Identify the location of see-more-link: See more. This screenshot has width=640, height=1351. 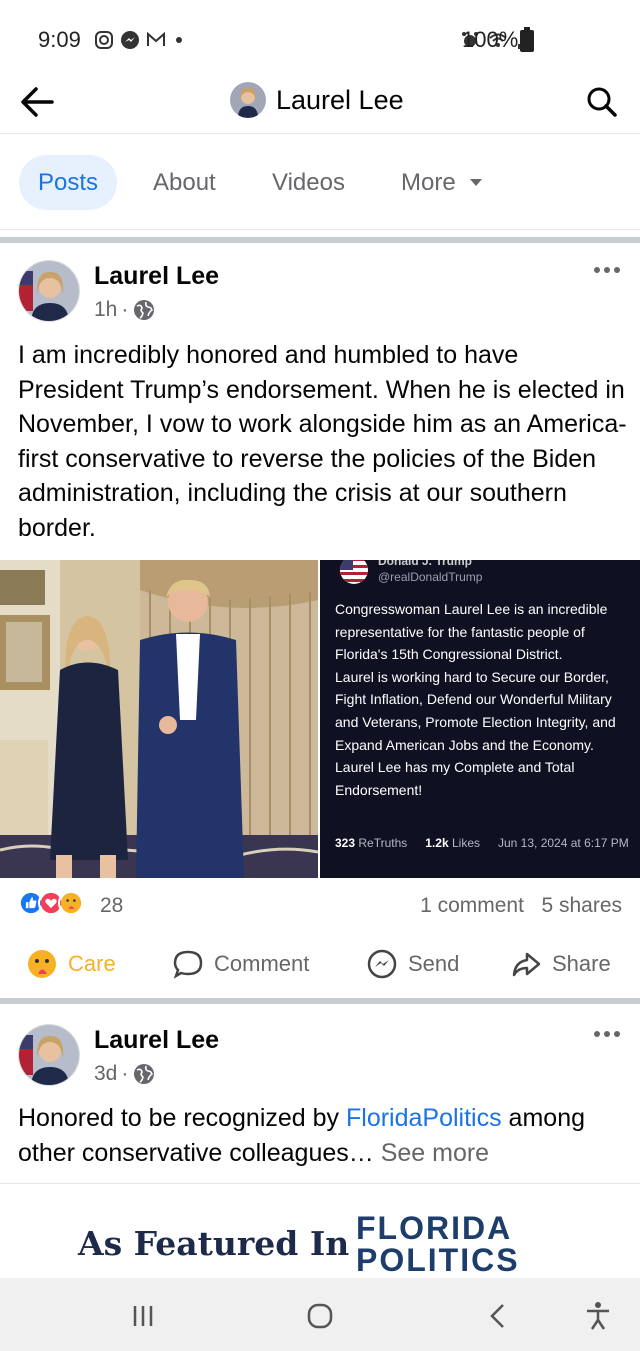
(435, 1153).